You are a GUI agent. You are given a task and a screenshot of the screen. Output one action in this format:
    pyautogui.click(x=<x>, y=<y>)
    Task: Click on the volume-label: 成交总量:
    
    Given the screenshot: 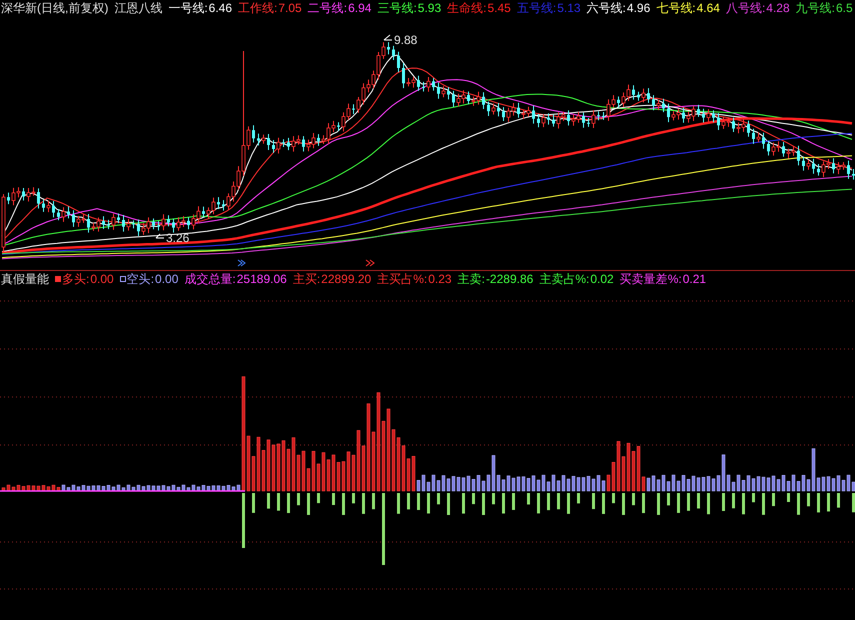 What is the action you would take?
    pyautogui.click(x=210, y=279)
    